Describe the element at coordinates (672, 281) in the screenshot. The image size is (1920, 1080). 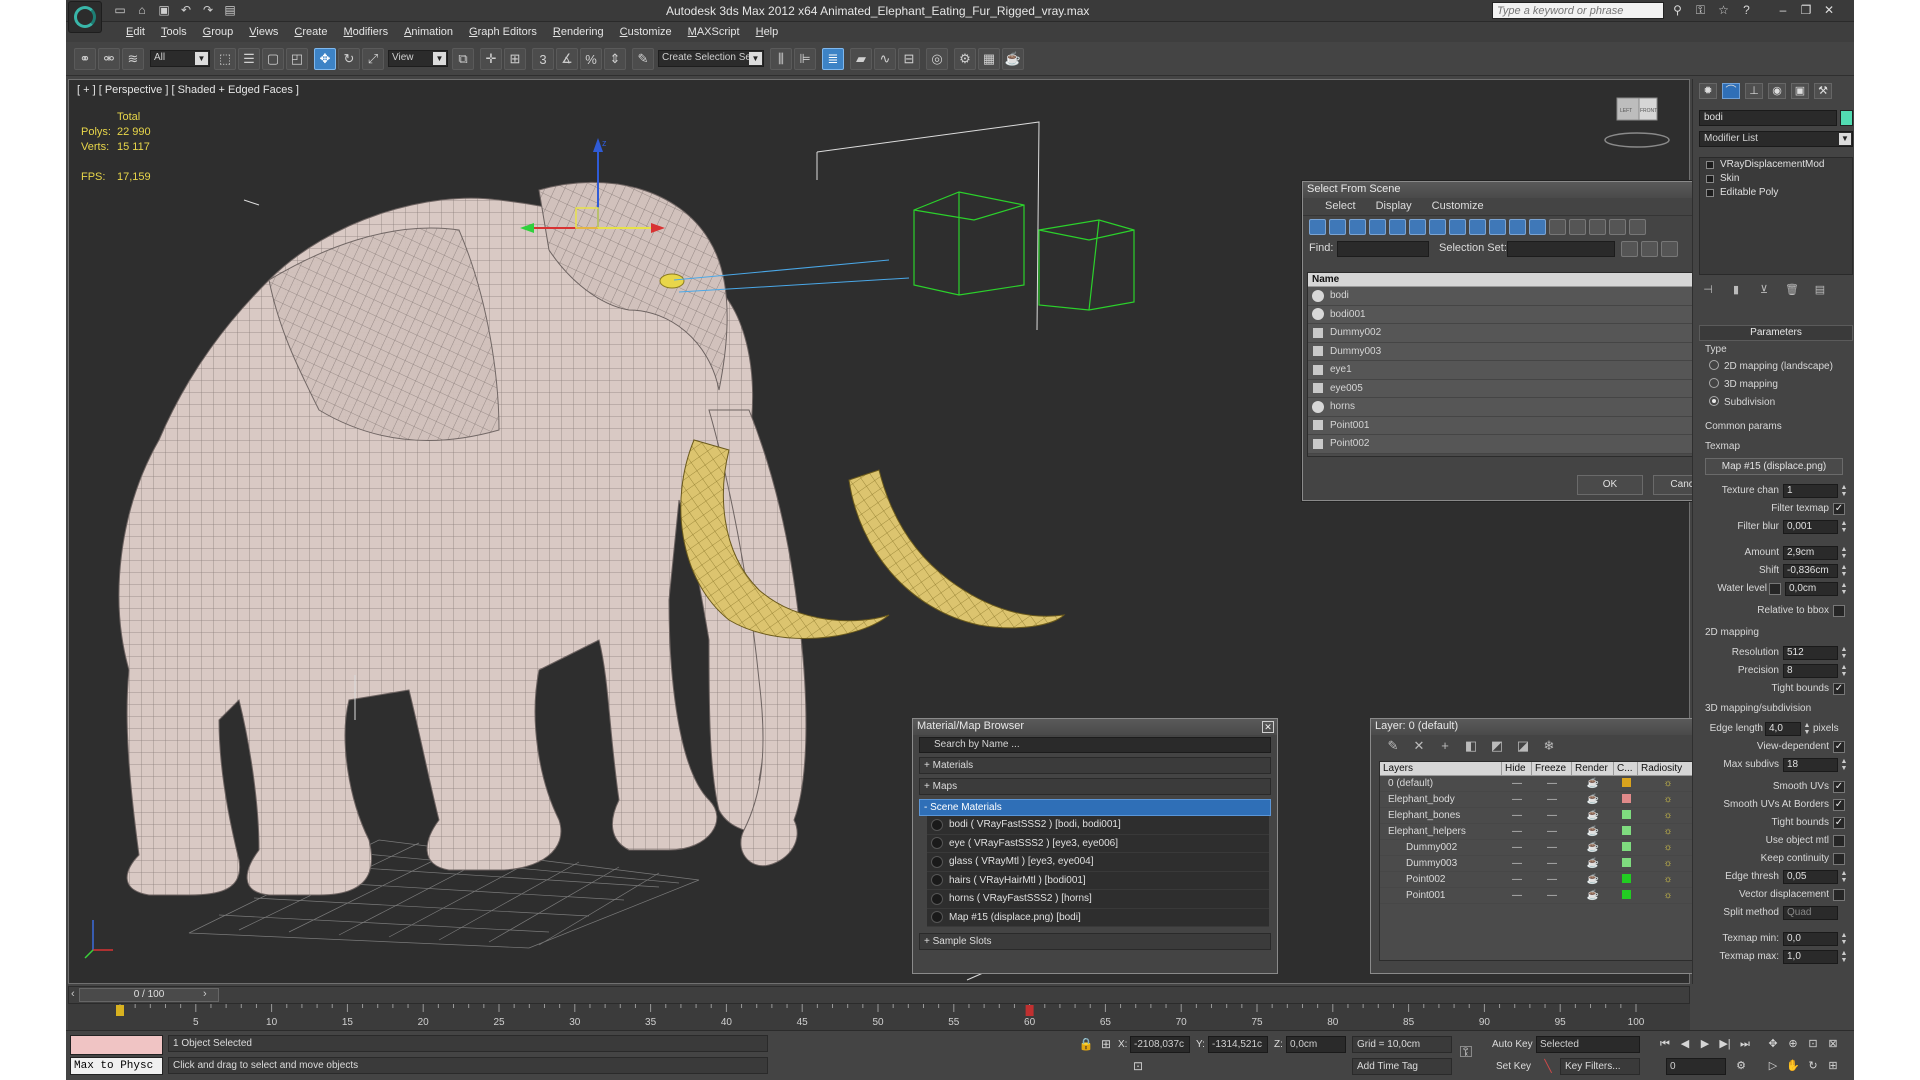
I see `eye-selection-marker` at that location.